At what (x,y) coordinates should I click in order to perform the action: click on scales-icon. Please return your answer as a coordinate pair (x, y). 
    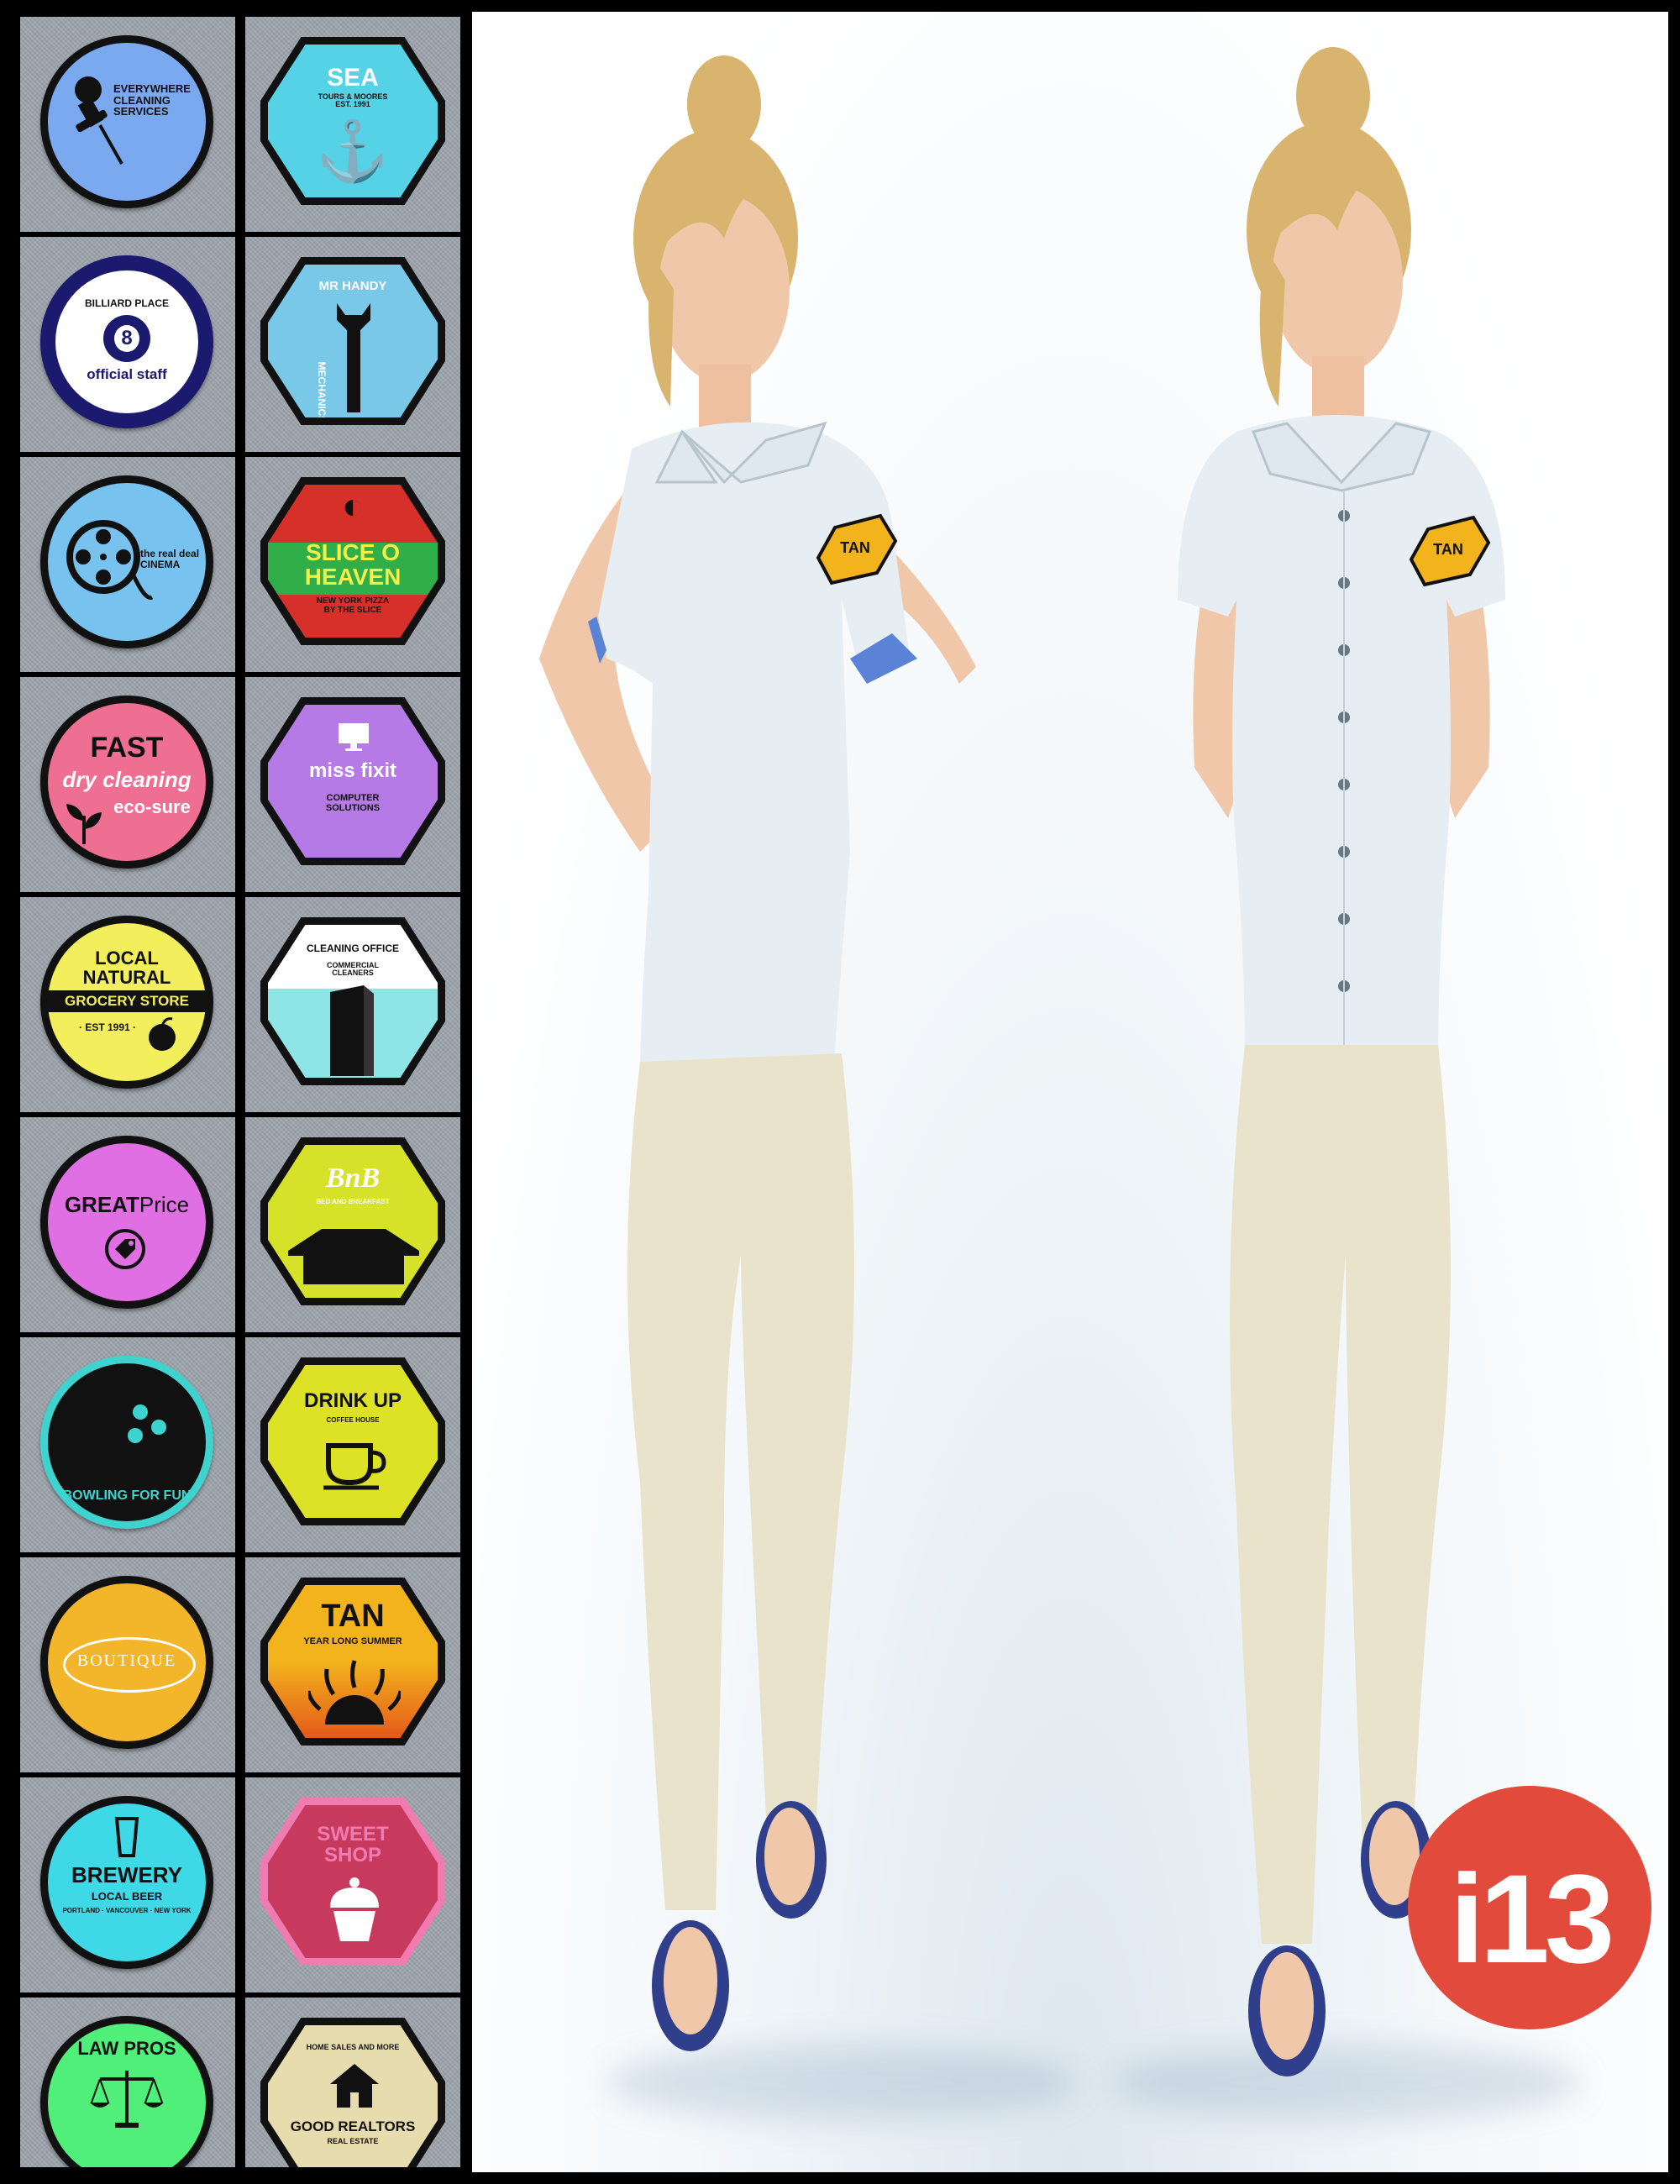
    Looking at the image, I should click on (127, 2099).